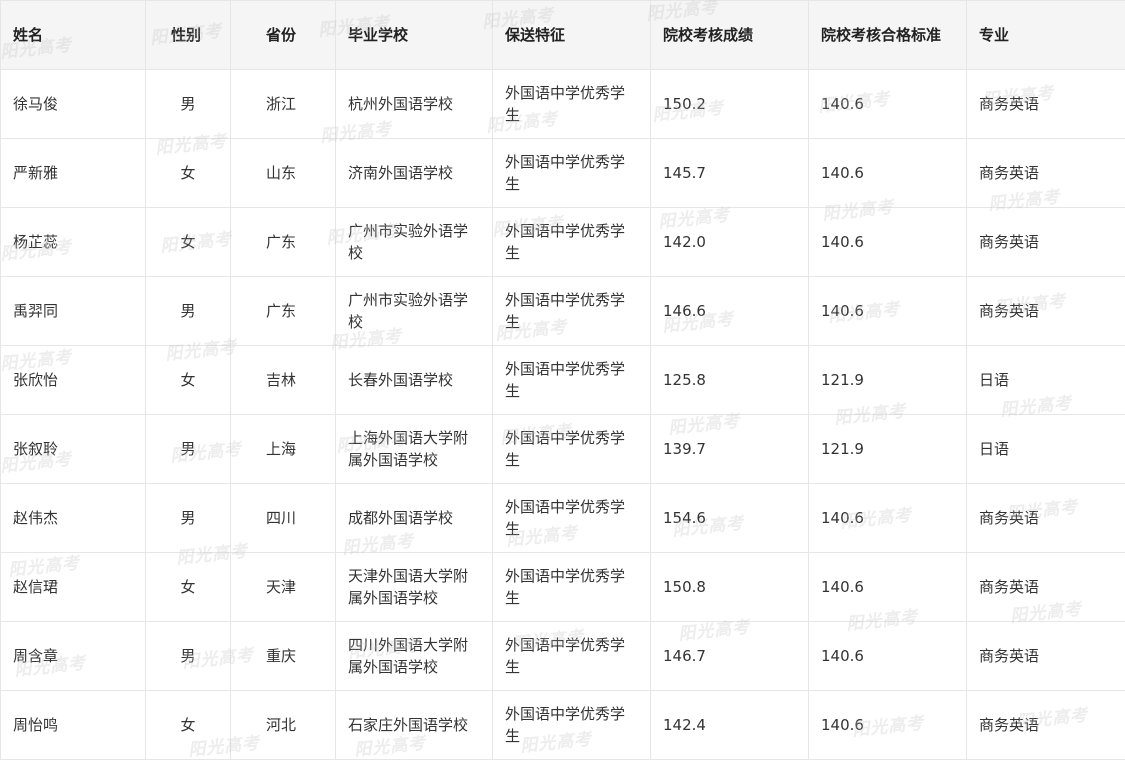 The image size is (1125, 761). What do you see at coordinates (283, 35) in the screenshot?
I see `header-province: 省份` at bounding box center [283, 35].